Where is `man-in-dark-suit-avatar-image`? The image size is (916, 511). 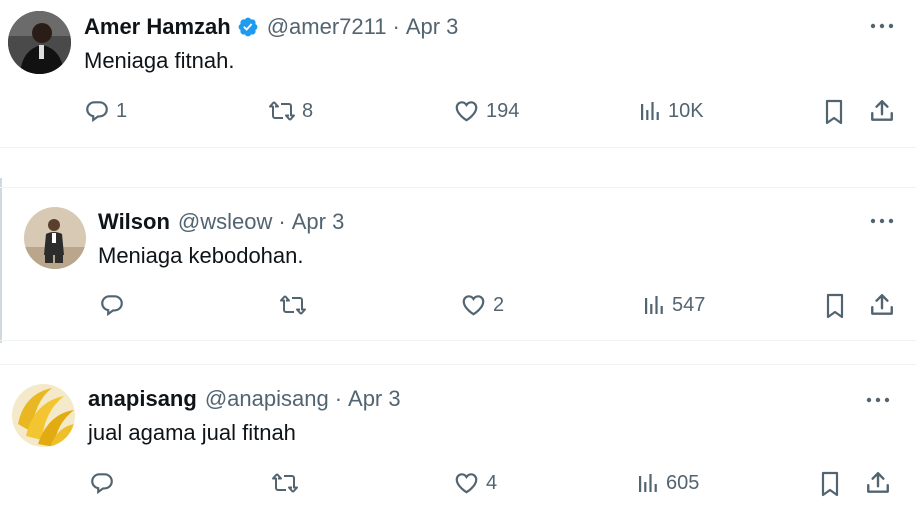 man-in-dark-suit-avatar-image is located at coordinates (39, 42).